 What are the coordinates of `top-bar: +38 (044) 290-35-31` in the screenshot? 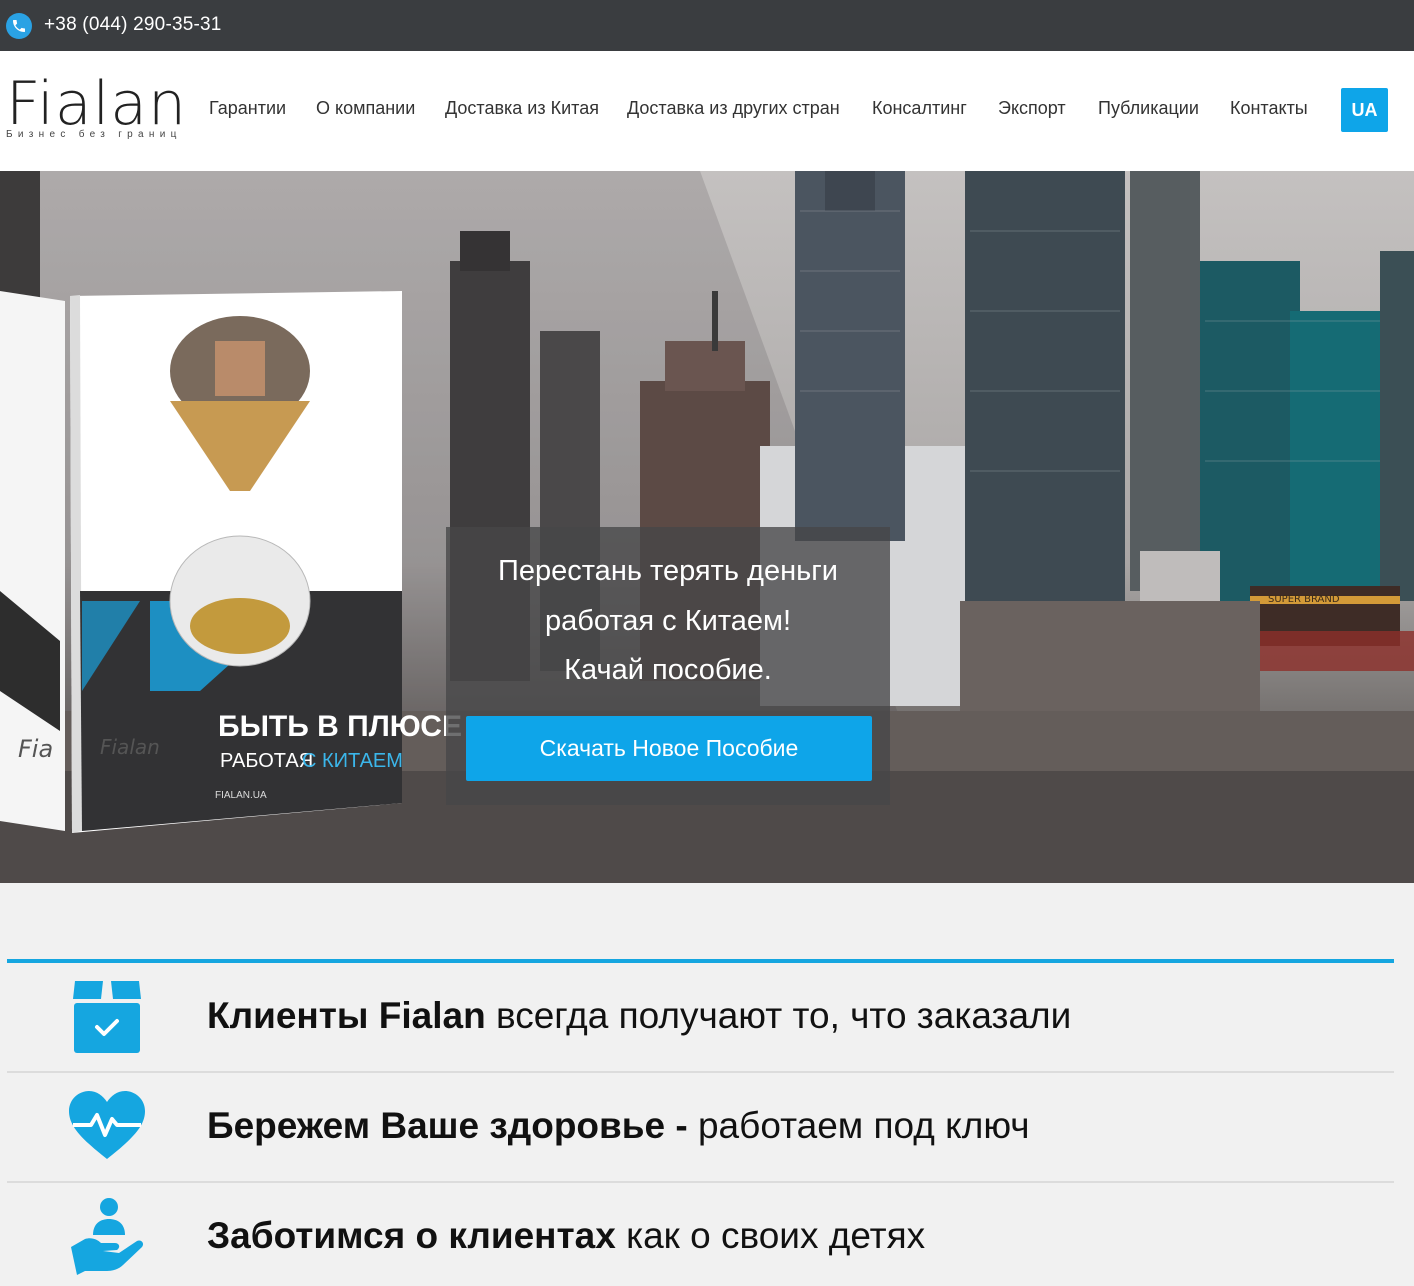 It's located at (707, 25).